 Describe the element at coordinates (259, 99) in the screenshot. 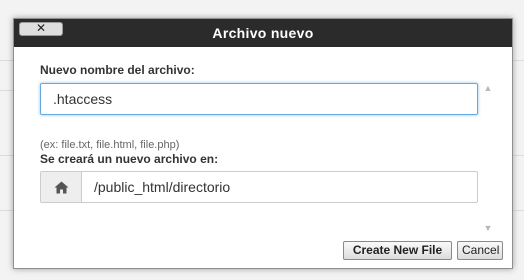

I see `filename-input` at that location.